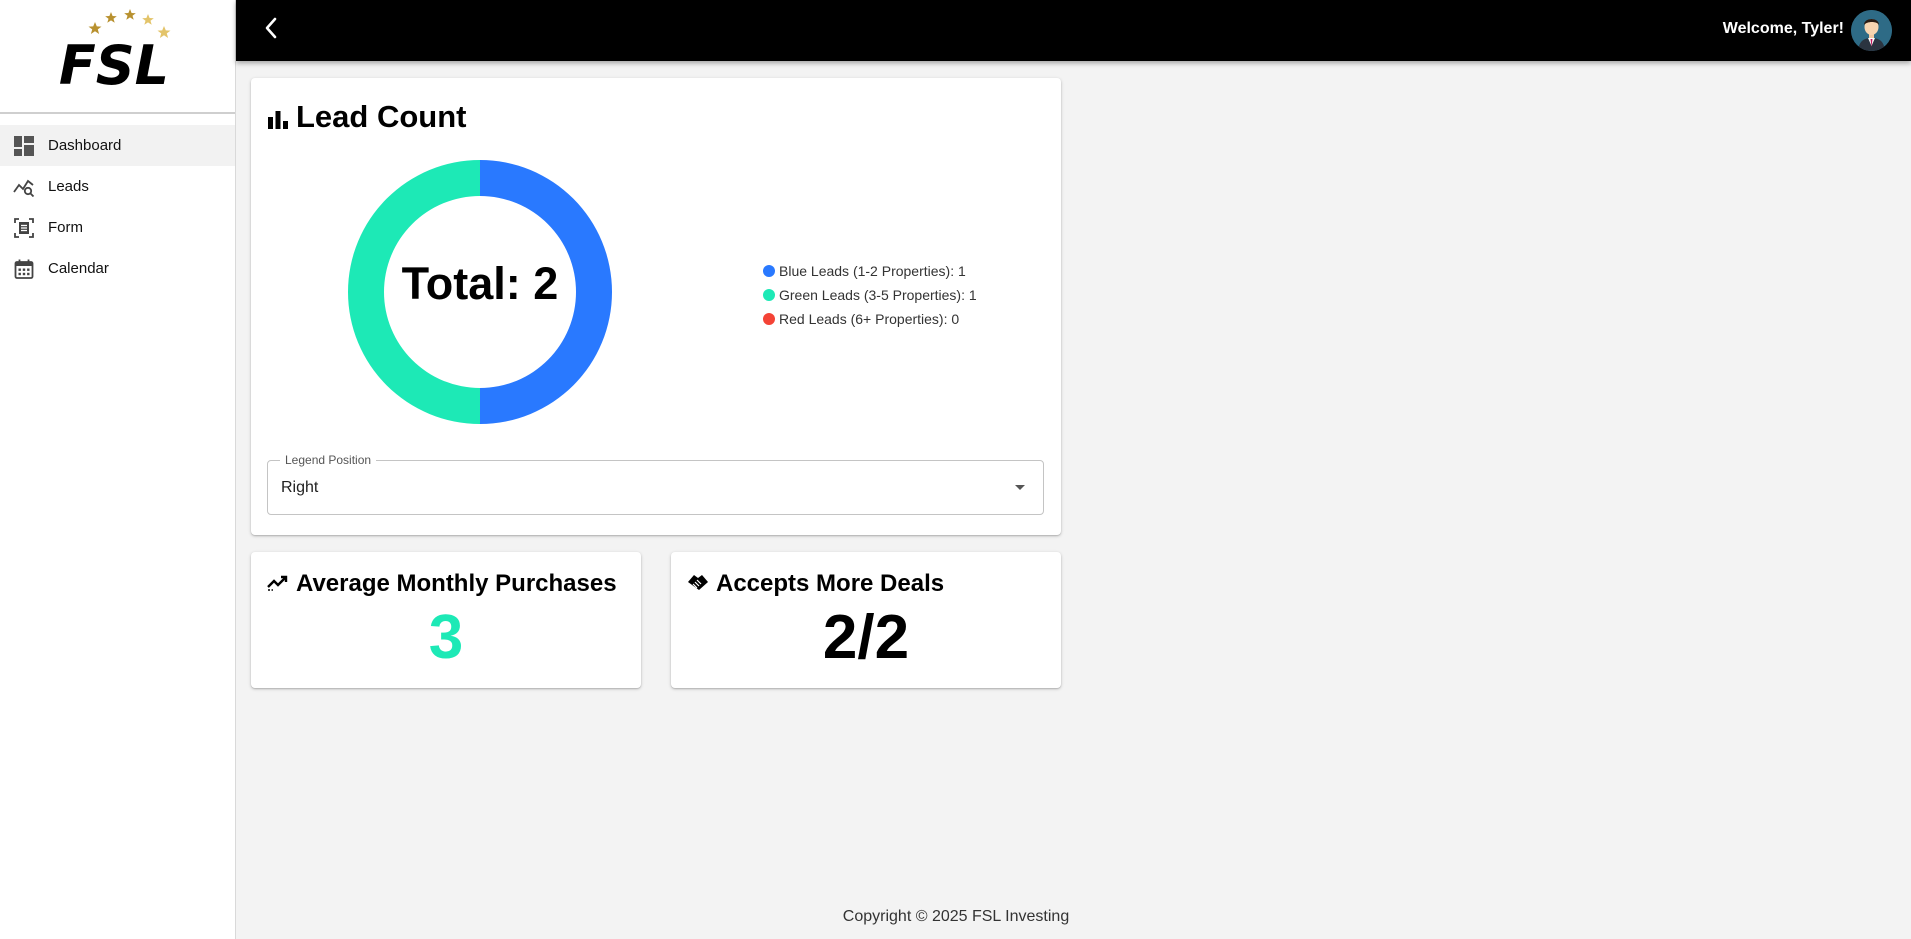 The width and height of the screenshot is (1911, 939). I want to click on donut-total-label: Total: 2, so click(480, 283).